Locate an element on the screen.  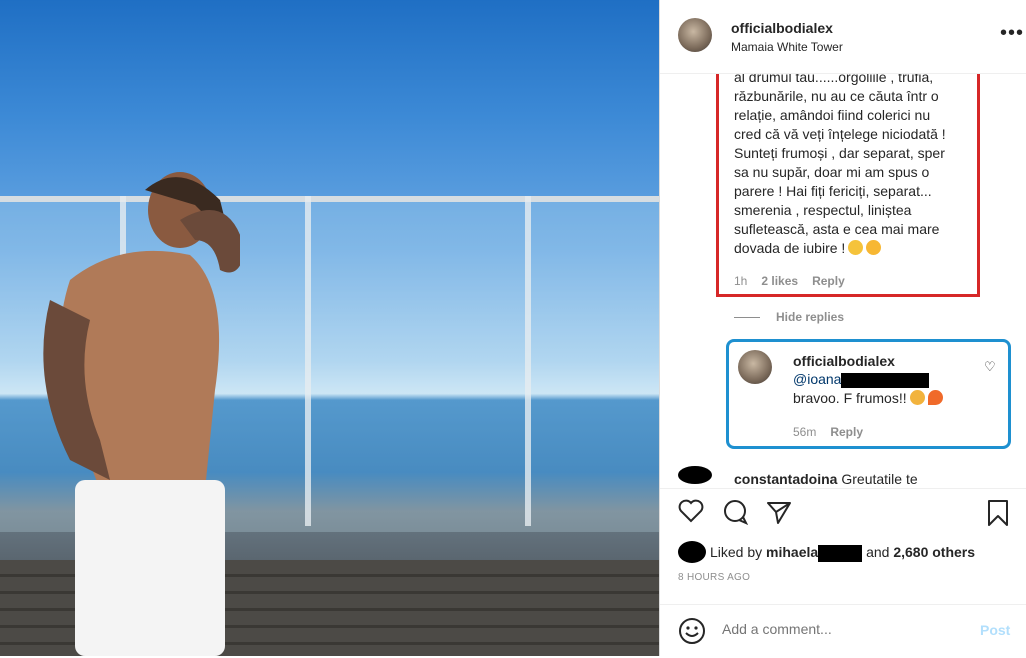
likes-line: Liked by mihaela and 2,680 others is located at coordinates (826, 552).